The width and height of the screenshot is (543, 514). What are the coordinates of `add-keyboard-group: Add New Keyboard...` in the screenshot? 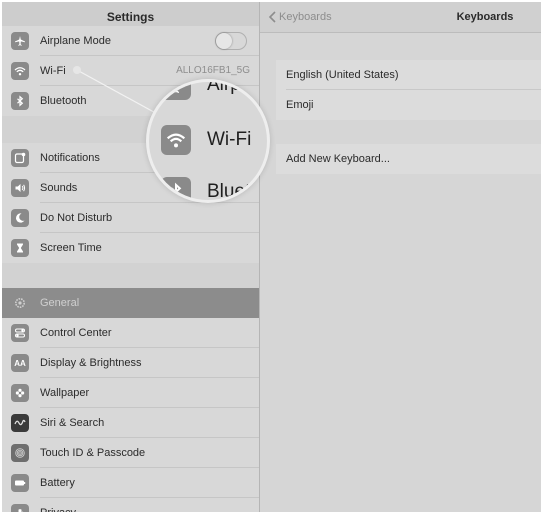 It's located at (408, 159).